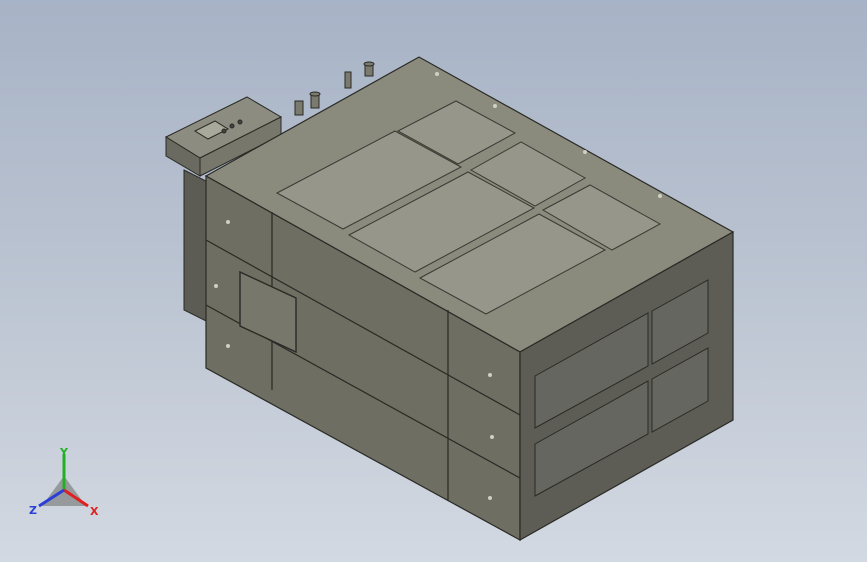 The image size is (867, 562). I want to click on orientation-triad: Y X Z, so click(64, 482).